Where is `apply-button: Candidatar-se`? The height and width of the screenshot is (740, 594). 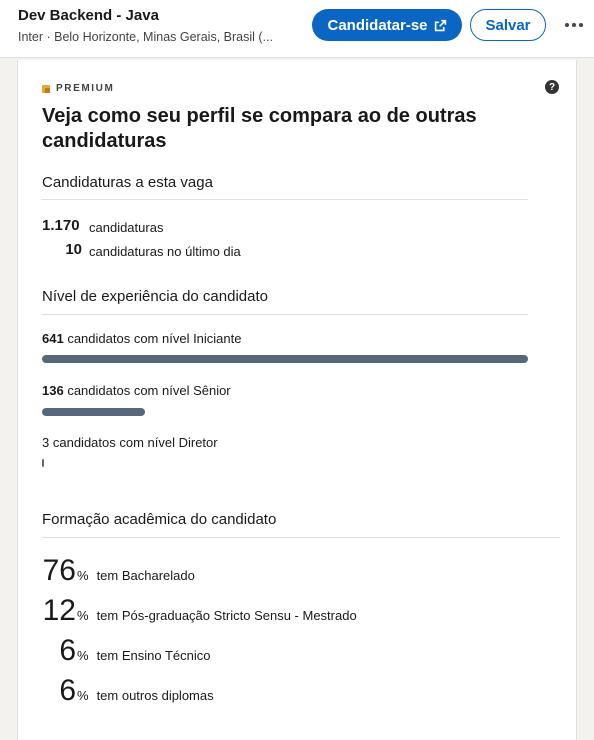 apply-button: Candidatar-se is located at coordinates (387, 25).